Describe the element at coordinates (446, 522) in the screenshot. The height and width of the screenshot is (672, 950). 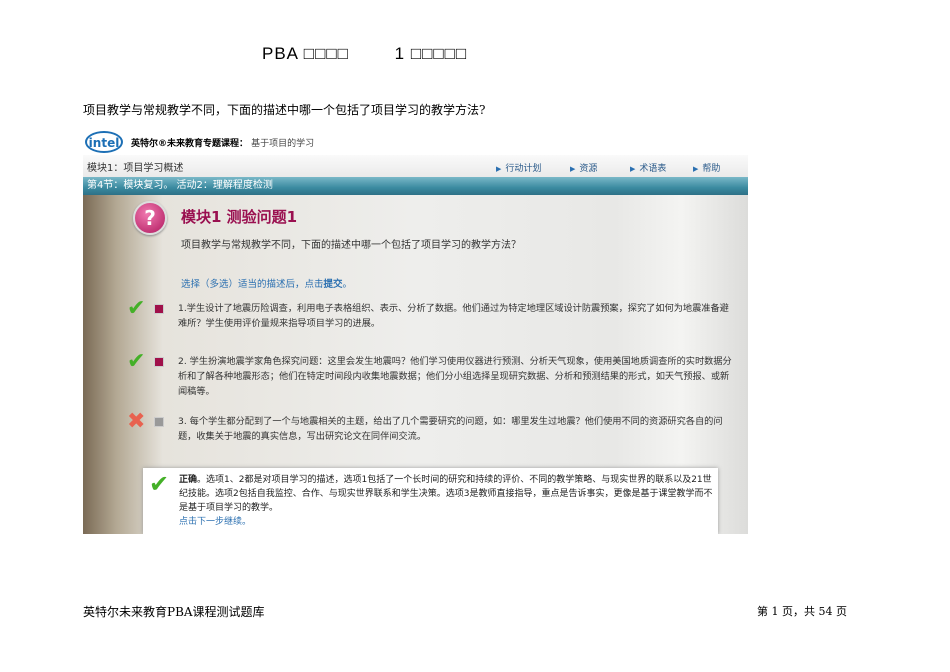
I see `next-step-link: 点击下一步继续。` at that location.